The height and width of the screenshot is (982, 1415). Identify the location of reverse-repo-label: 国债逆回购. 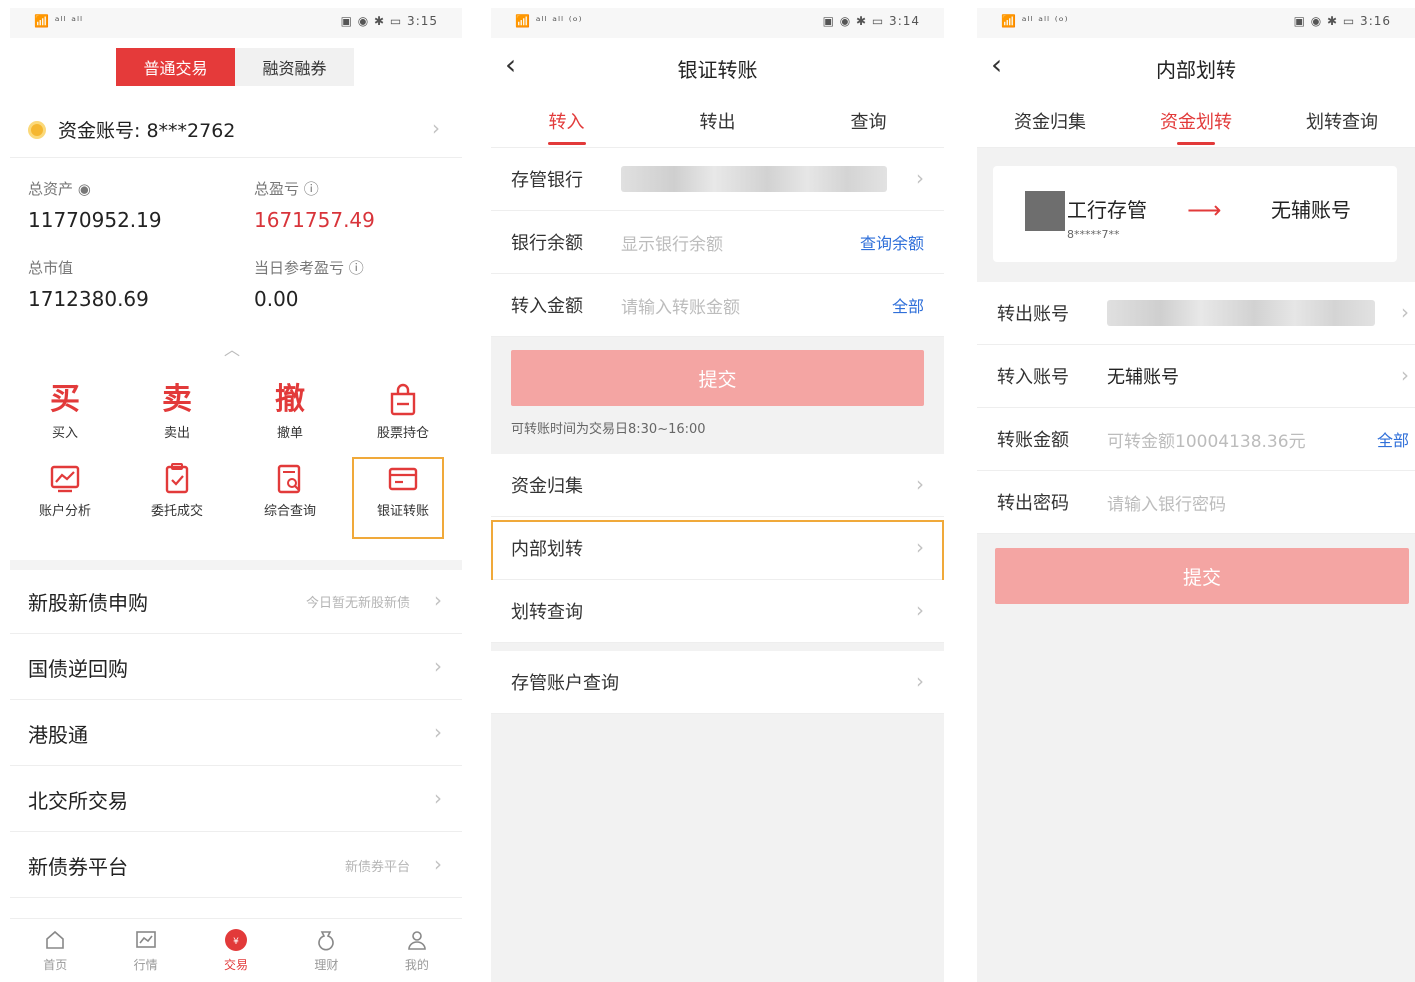
(78, 669).